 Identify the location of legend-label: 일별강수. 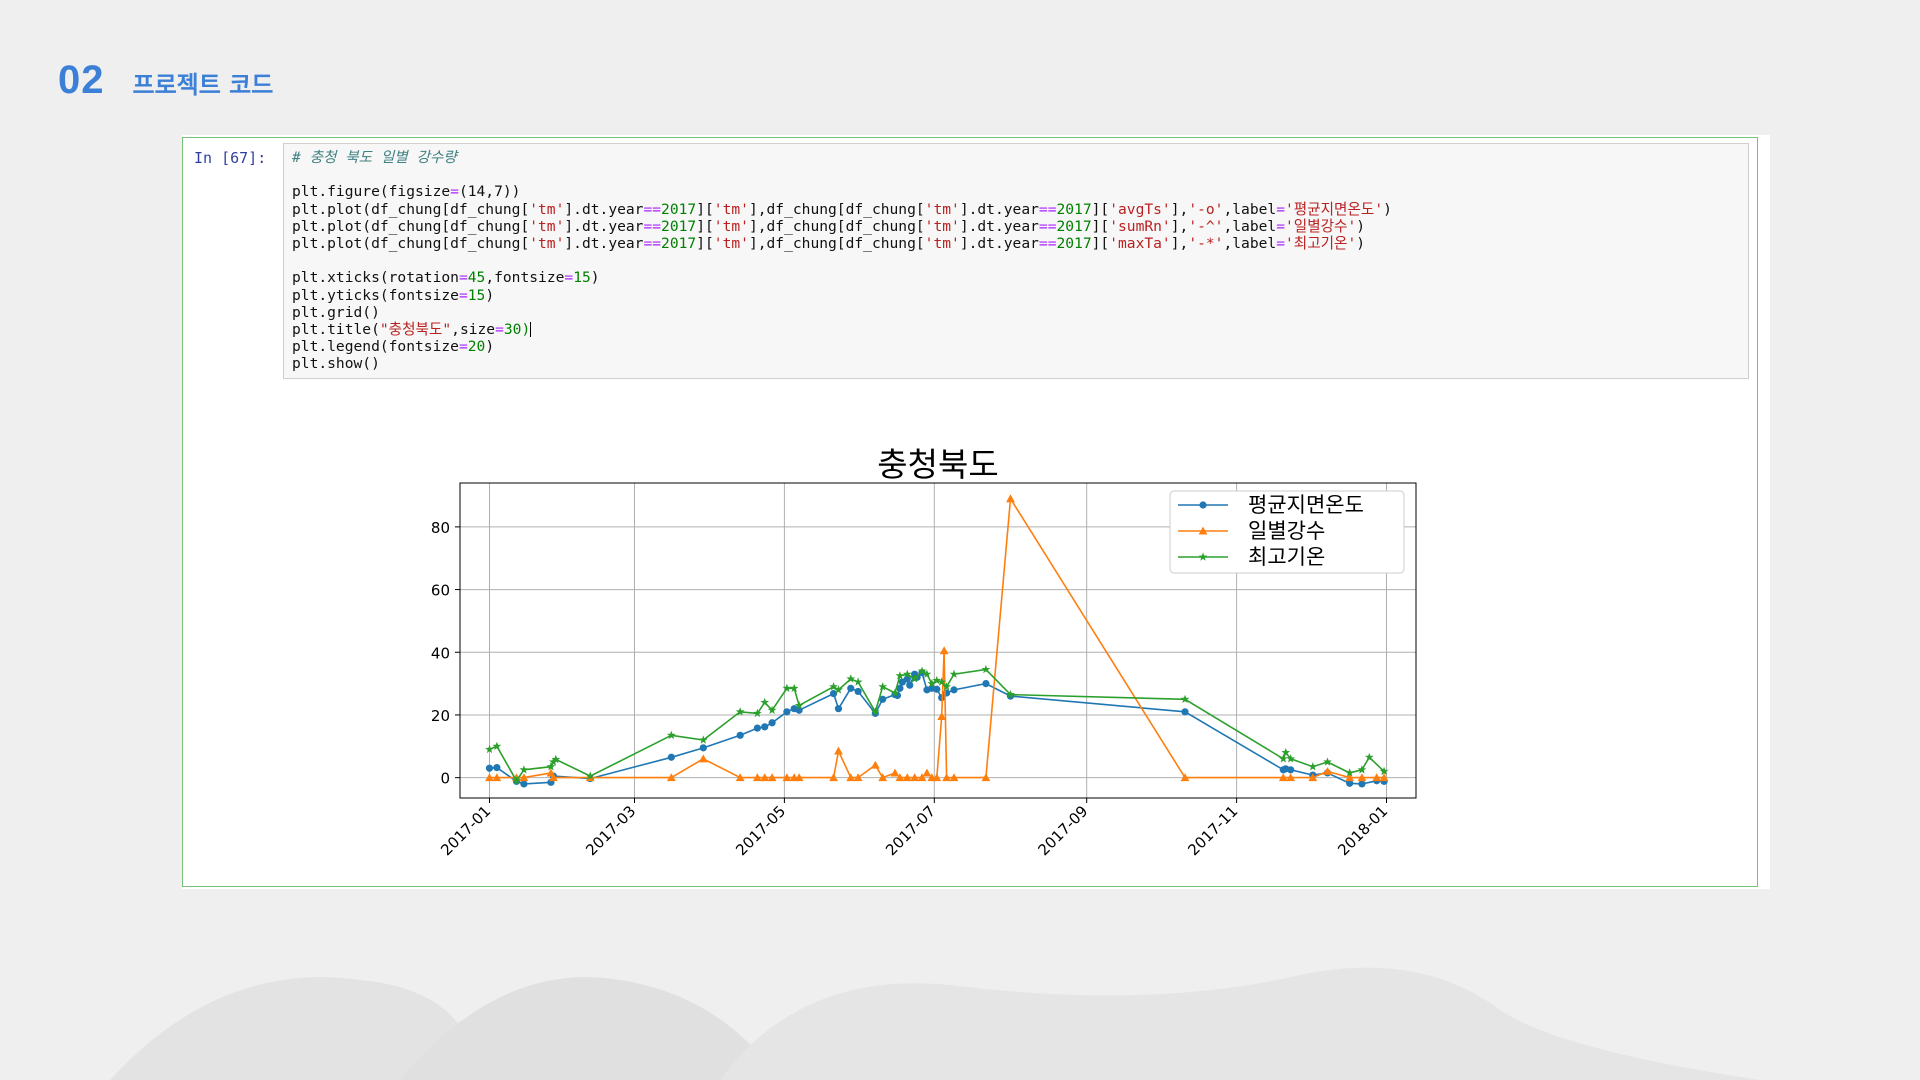
(1286, 531).